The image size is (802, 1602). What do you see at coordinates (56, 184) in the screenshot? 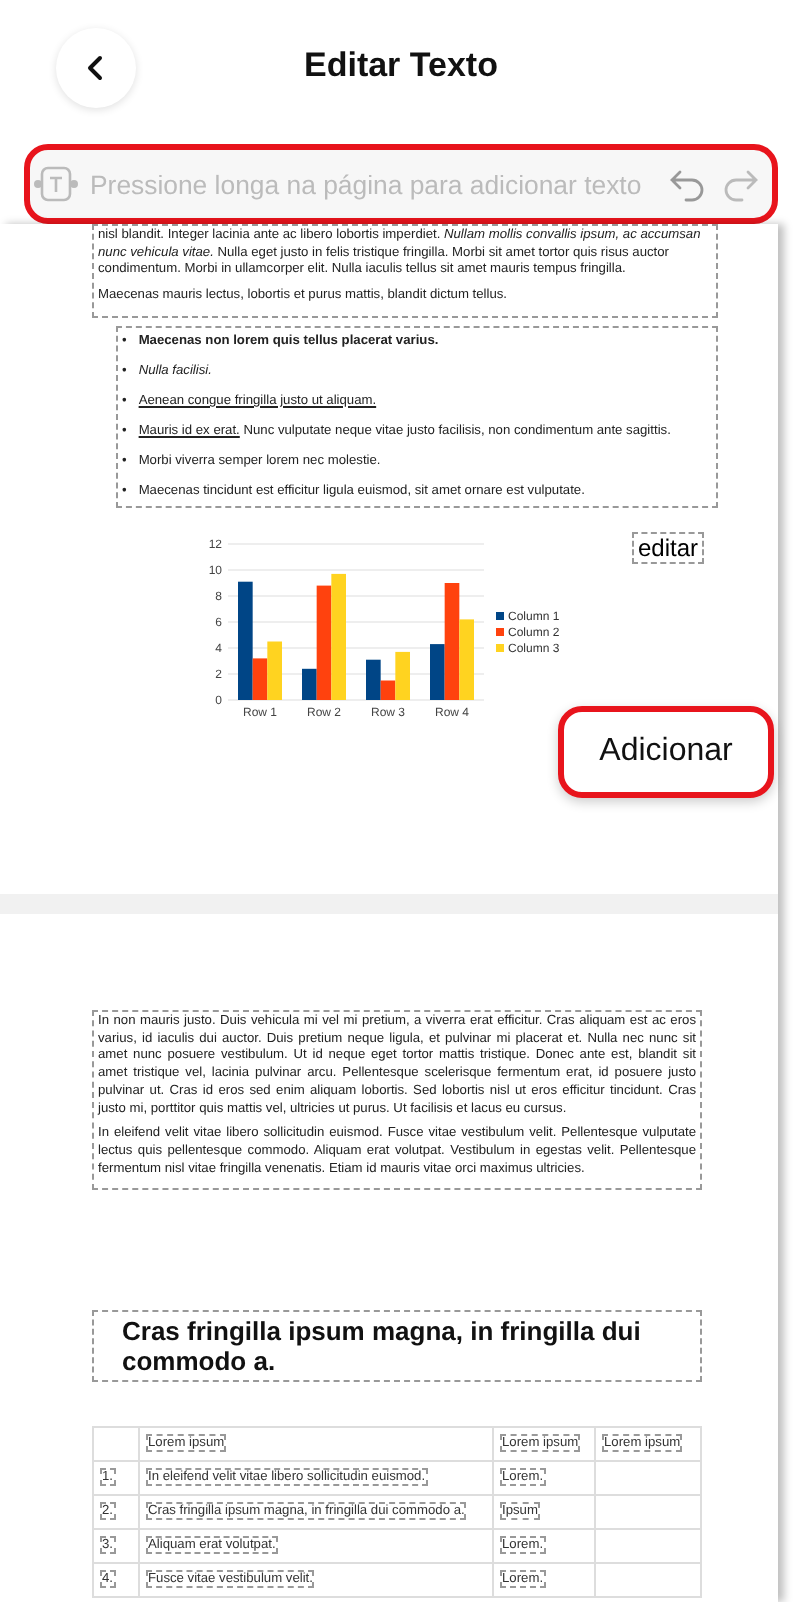
I see `text-tool-icon` at bounding box center [56, 184].